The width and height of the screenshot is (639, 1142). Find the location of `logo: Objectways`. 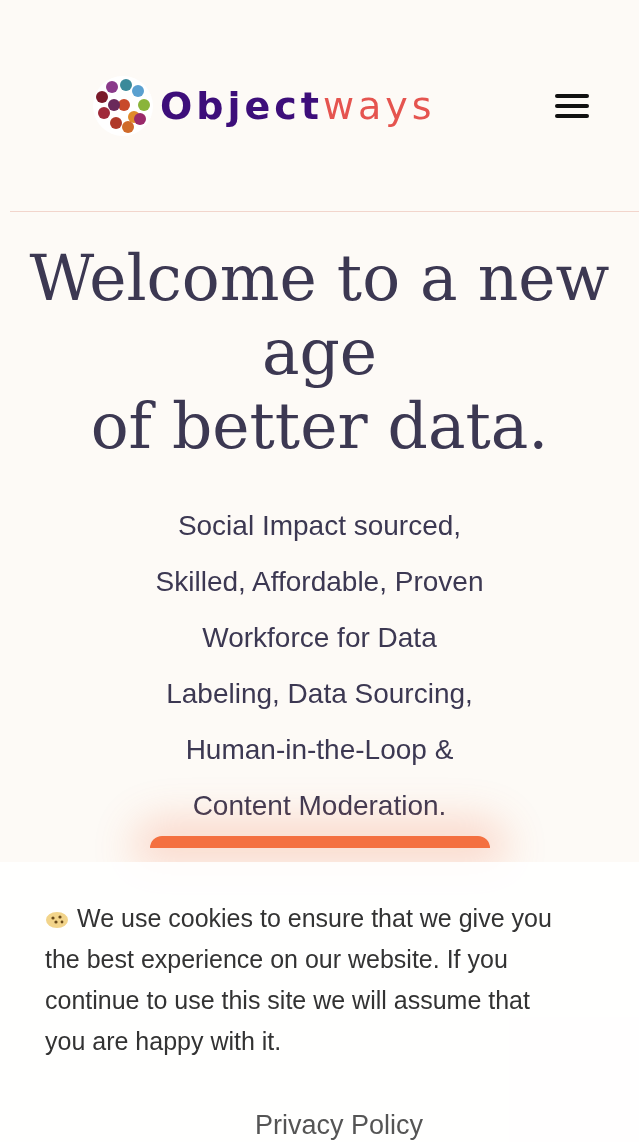

logo: Objectways is located at coordinates (264, 105).